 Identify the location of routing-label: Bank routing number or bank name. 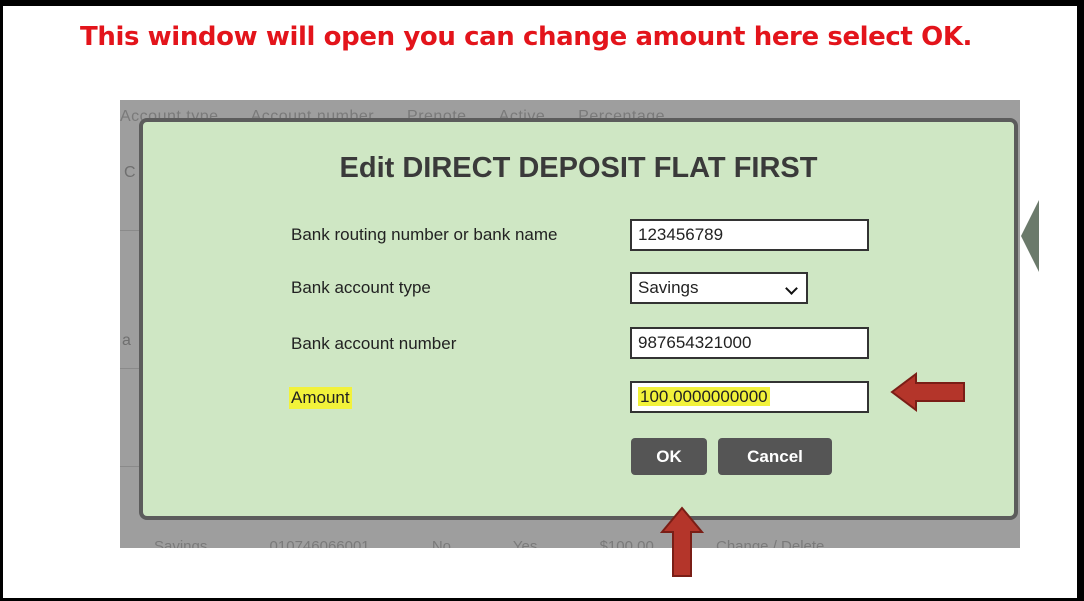
(424, 234).